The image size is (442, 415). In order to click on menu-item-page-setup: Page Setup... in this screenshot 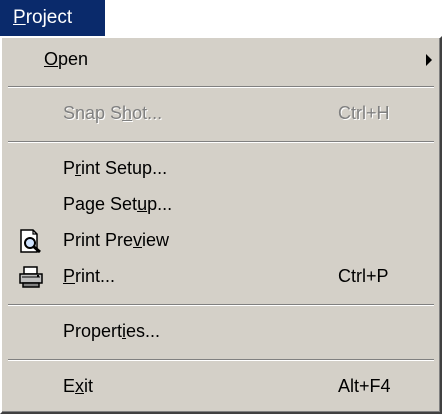, I will do `click(221, 205)`.